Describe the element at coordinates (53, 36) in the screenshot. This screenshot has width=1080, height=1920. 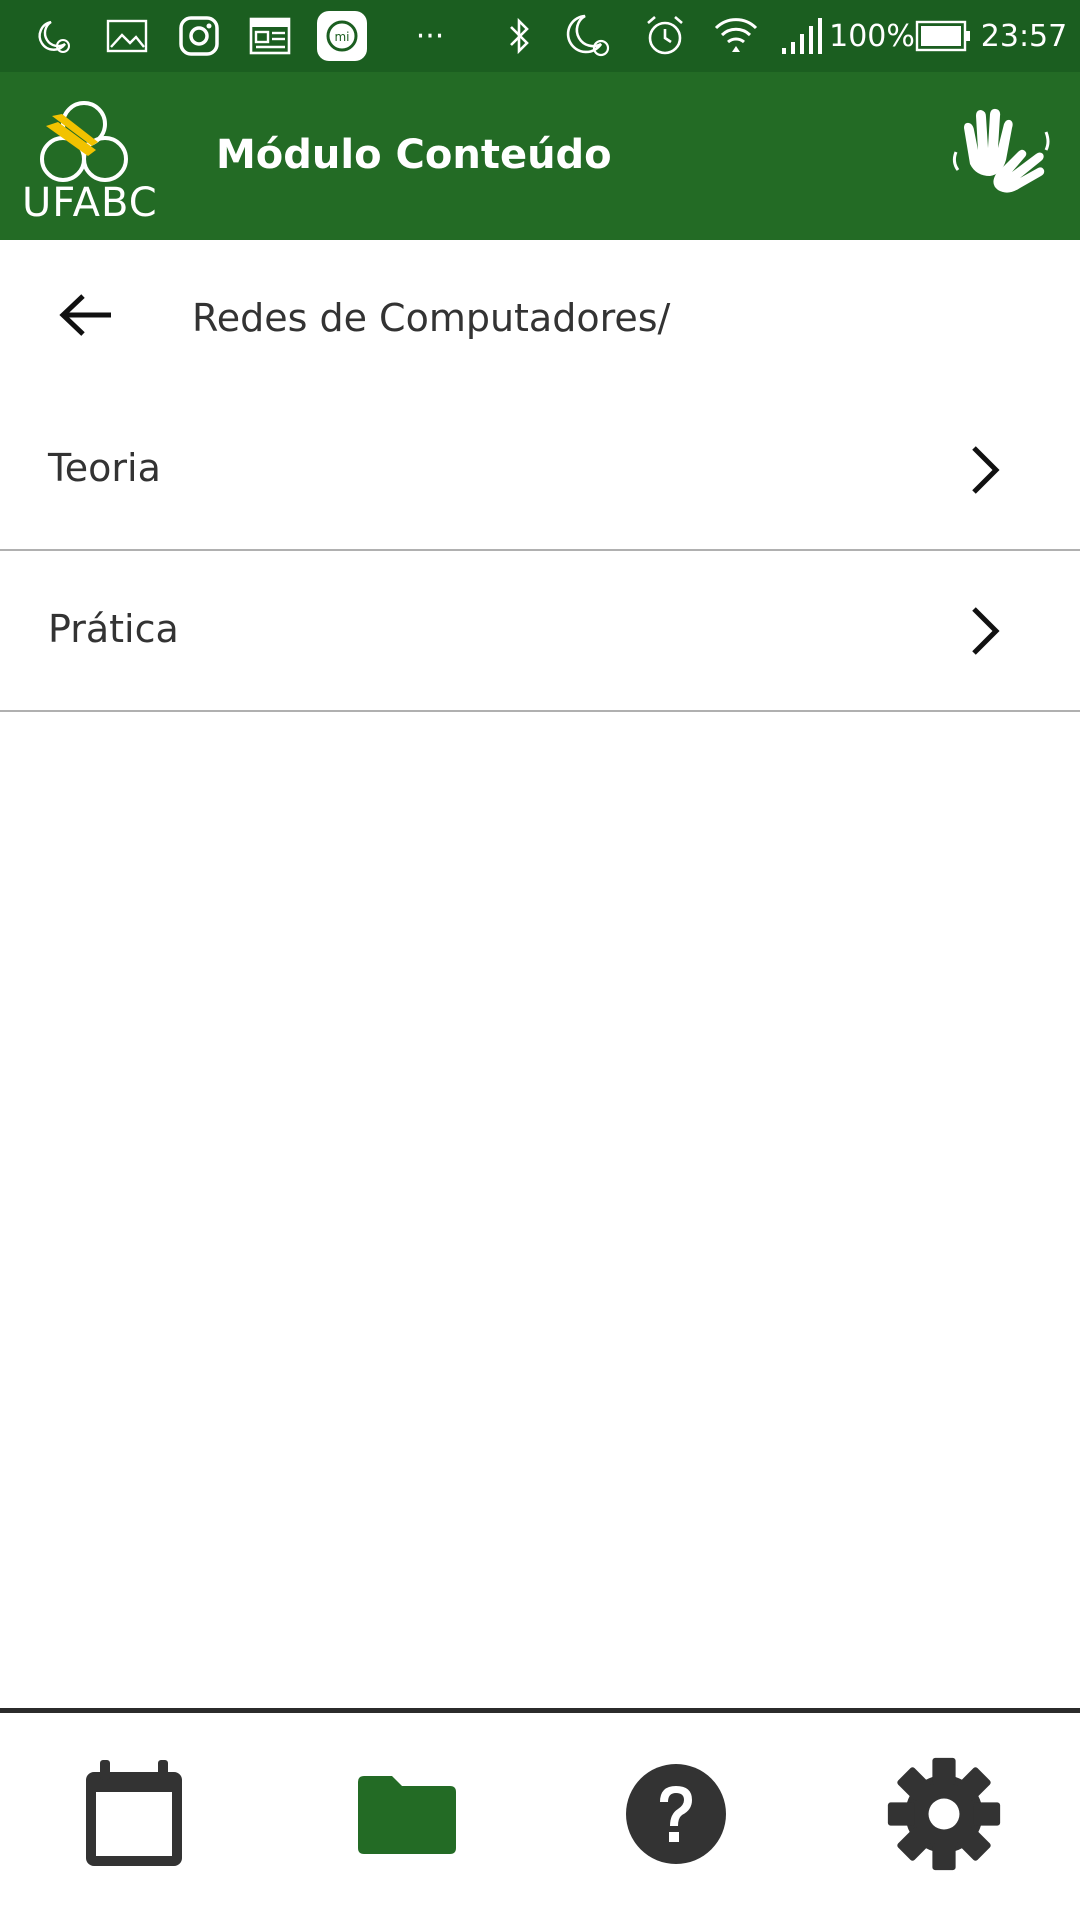
I see `moon-alarm-icon` at that location.